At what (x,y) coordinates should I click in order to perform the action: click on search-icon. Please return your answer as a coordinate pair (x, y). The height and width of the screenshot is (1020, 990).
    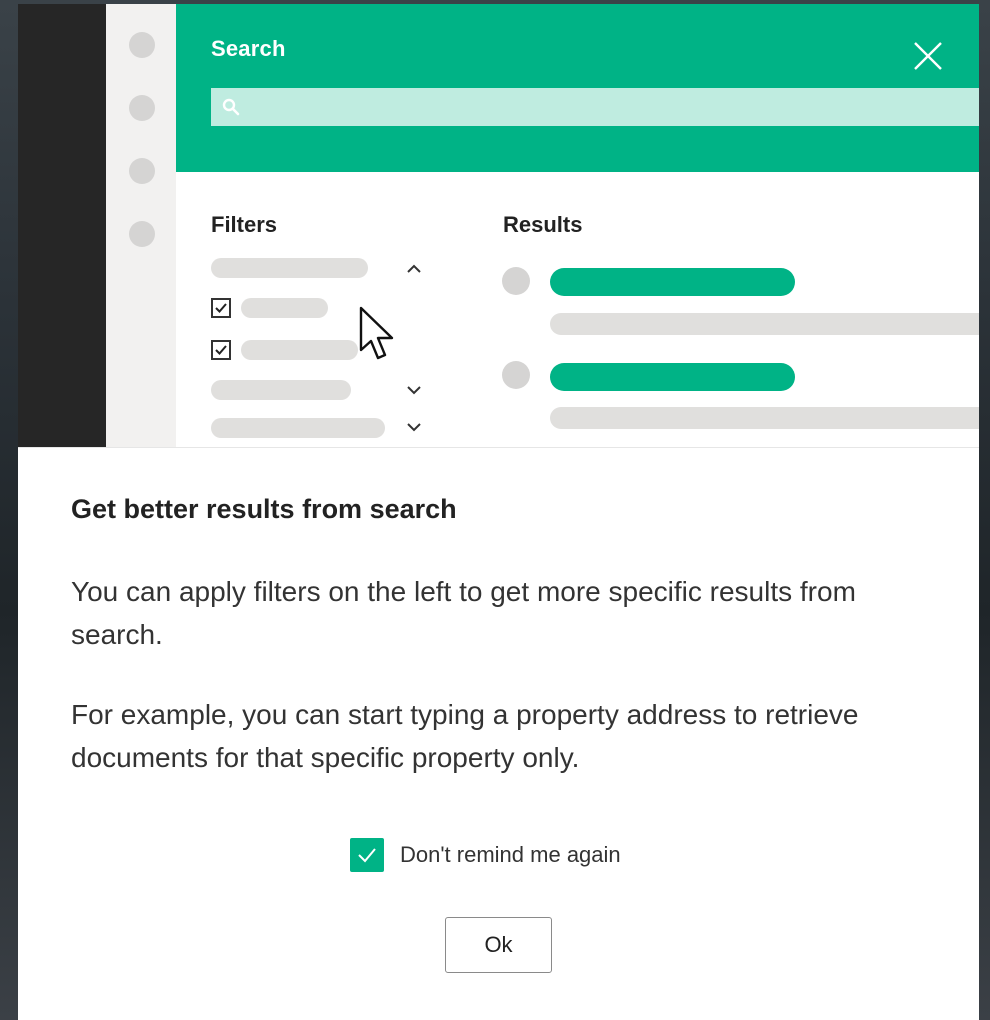
    Looking at the image, I should click on (231, 107).